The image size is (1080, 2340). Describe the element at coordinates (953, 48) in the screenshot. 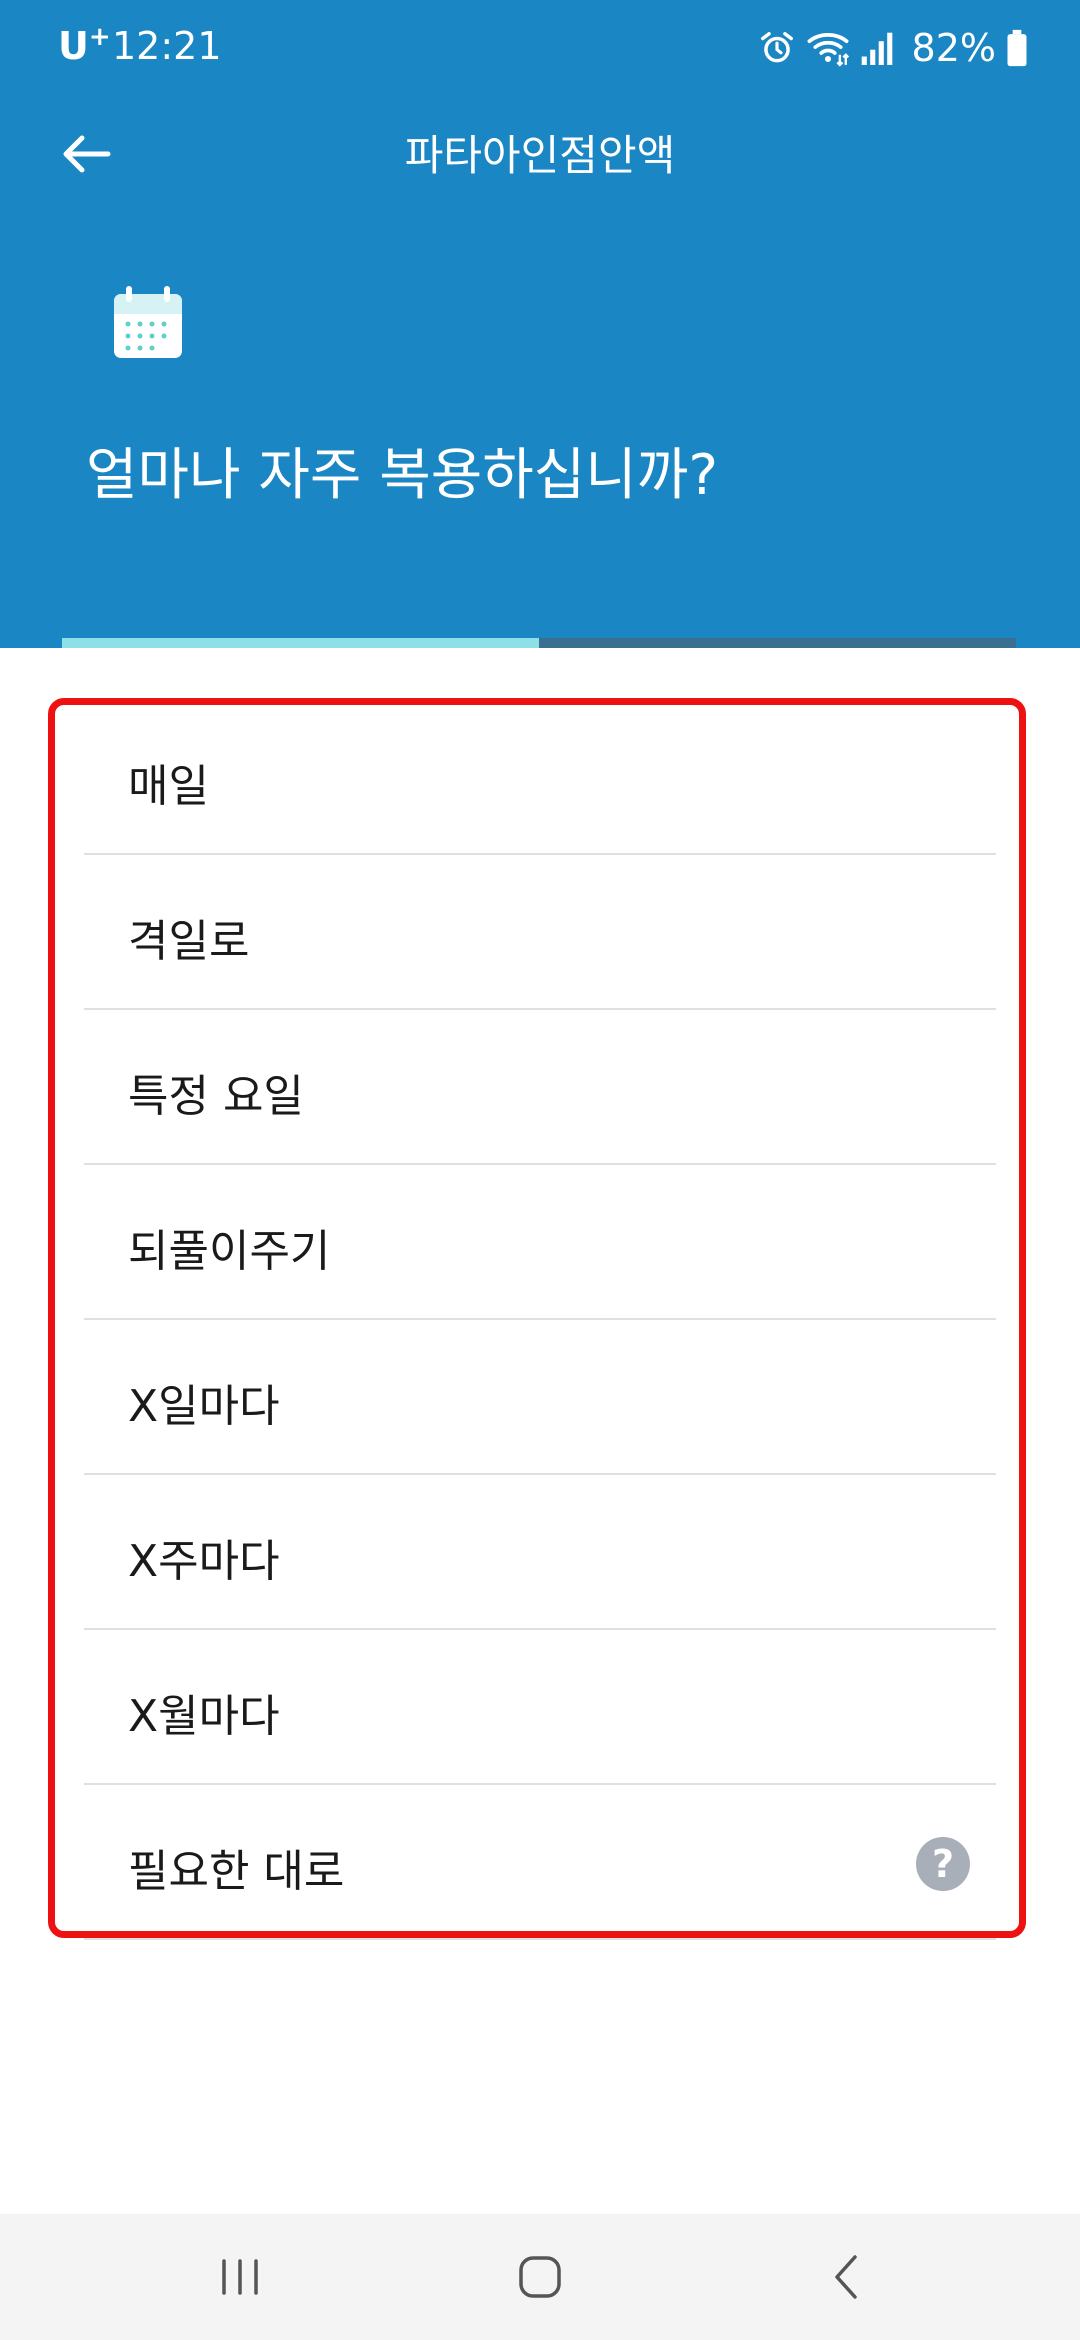

I see `battery-percentage: 82%` at that location.